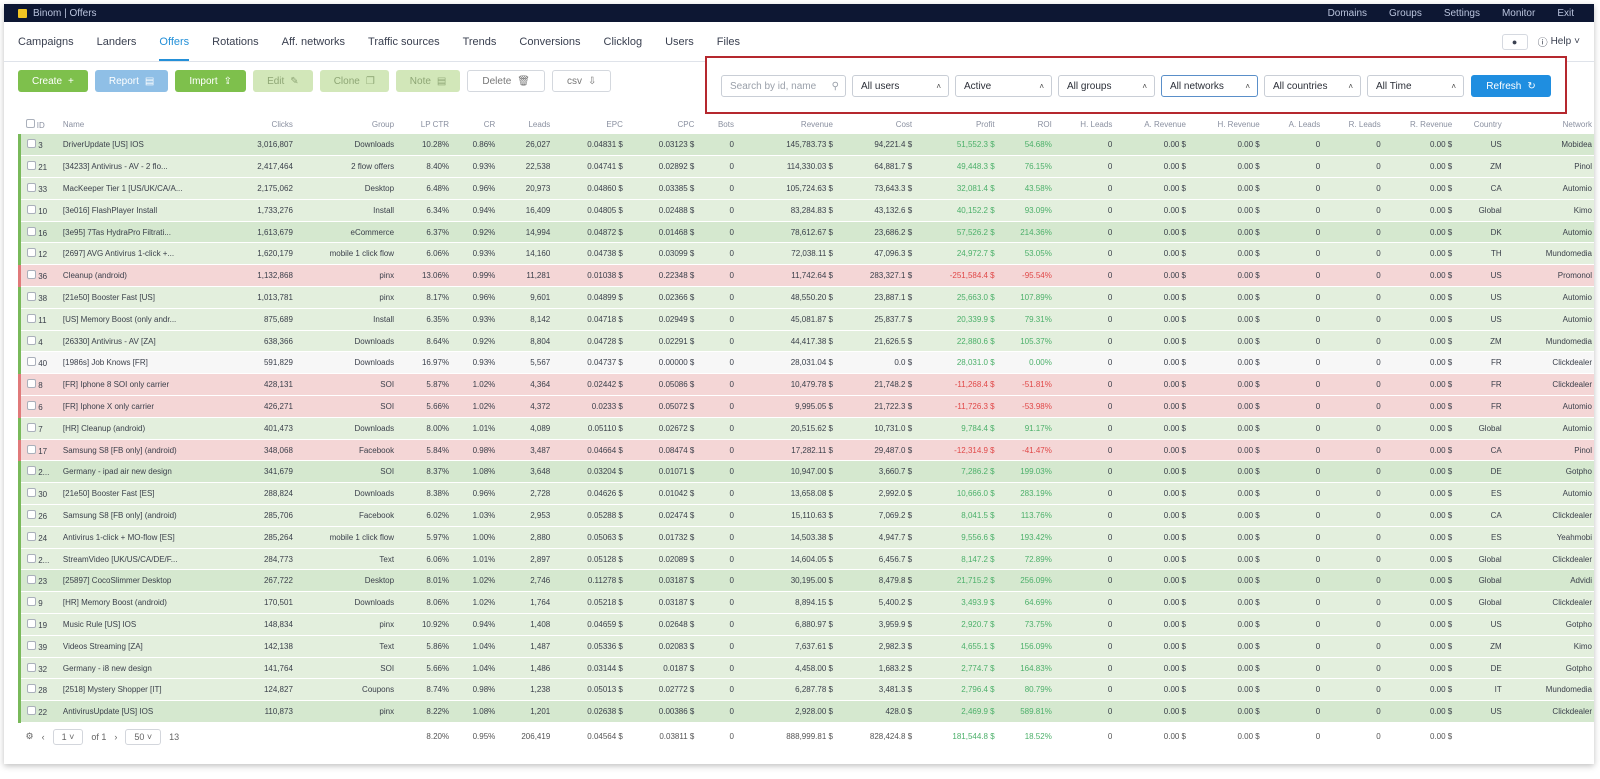  What do you see at coordinates (30, 736) in the screenshot?
I see `settings-icon: ⚙` at bounding box center [30, 736].